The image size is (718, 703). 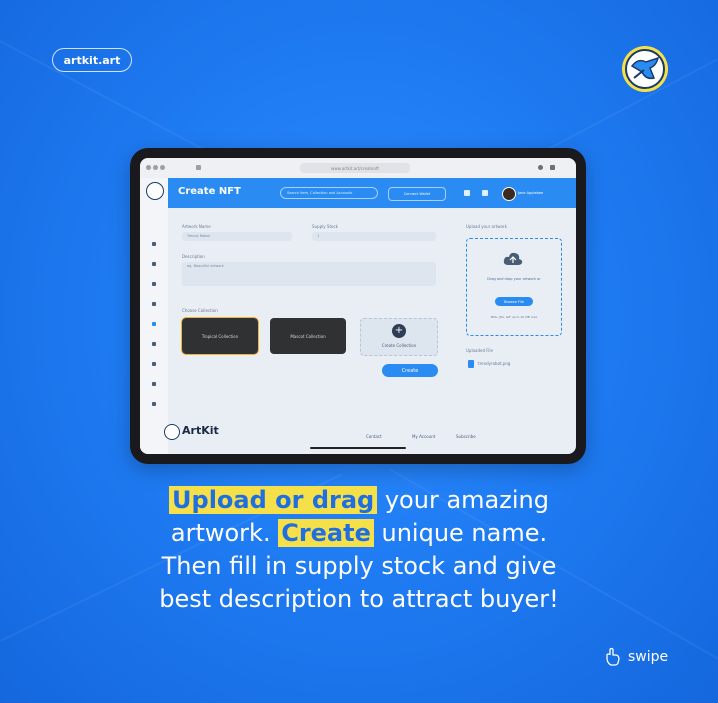 What do you see at coordinates (198, 167) in the screenshot?
I see `sidebar-toggle-icon` at bounding box center [198, 167].